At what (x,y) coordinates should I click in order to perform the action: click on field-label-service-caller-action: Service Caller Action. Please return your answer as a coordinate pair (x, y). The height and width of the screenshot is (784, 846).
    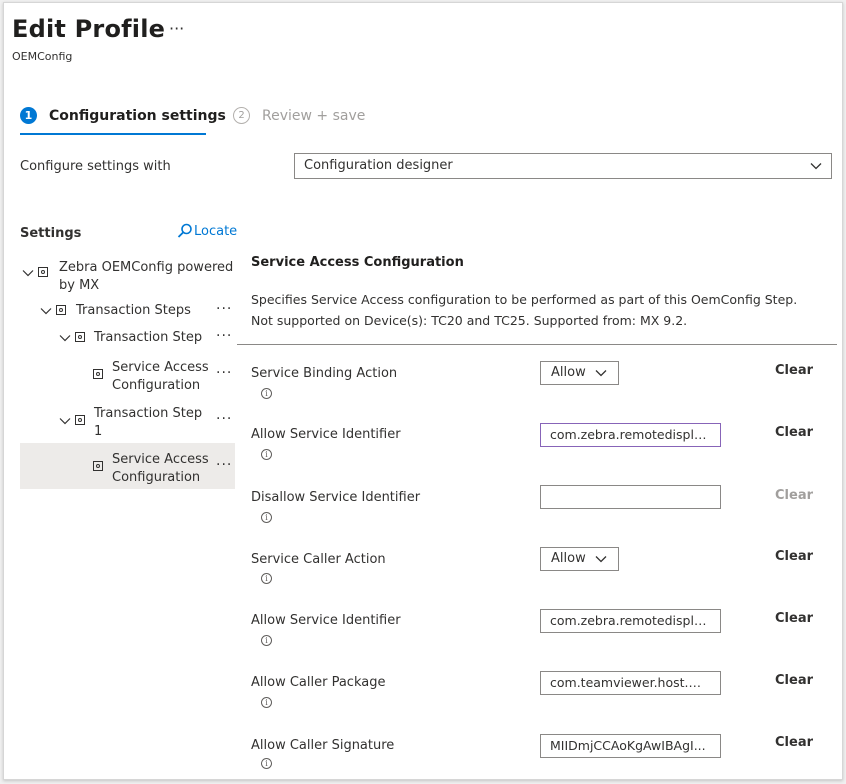
    Looking at the image, I should click on (318, 559).